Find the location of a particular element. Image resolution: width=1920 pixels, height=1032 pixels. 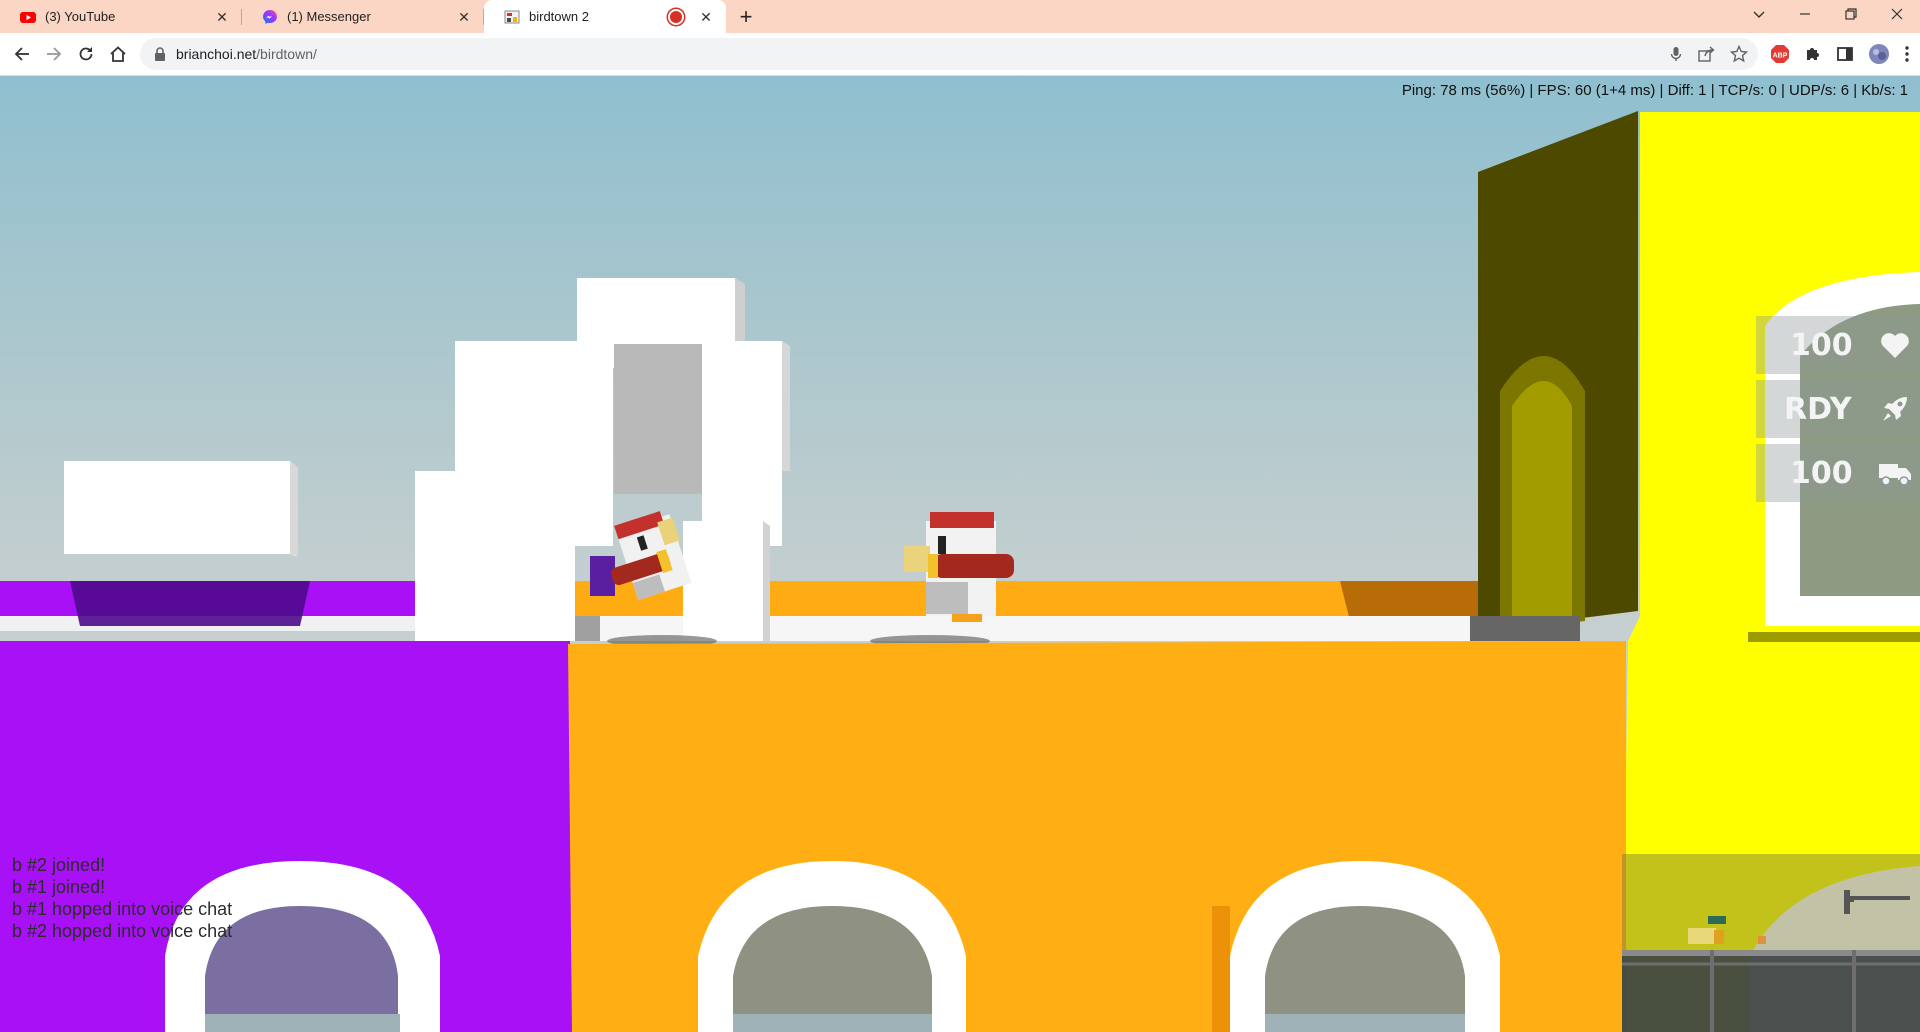

chat-message: b #2 hopped into voice chat is located at coordinates (122, 931).